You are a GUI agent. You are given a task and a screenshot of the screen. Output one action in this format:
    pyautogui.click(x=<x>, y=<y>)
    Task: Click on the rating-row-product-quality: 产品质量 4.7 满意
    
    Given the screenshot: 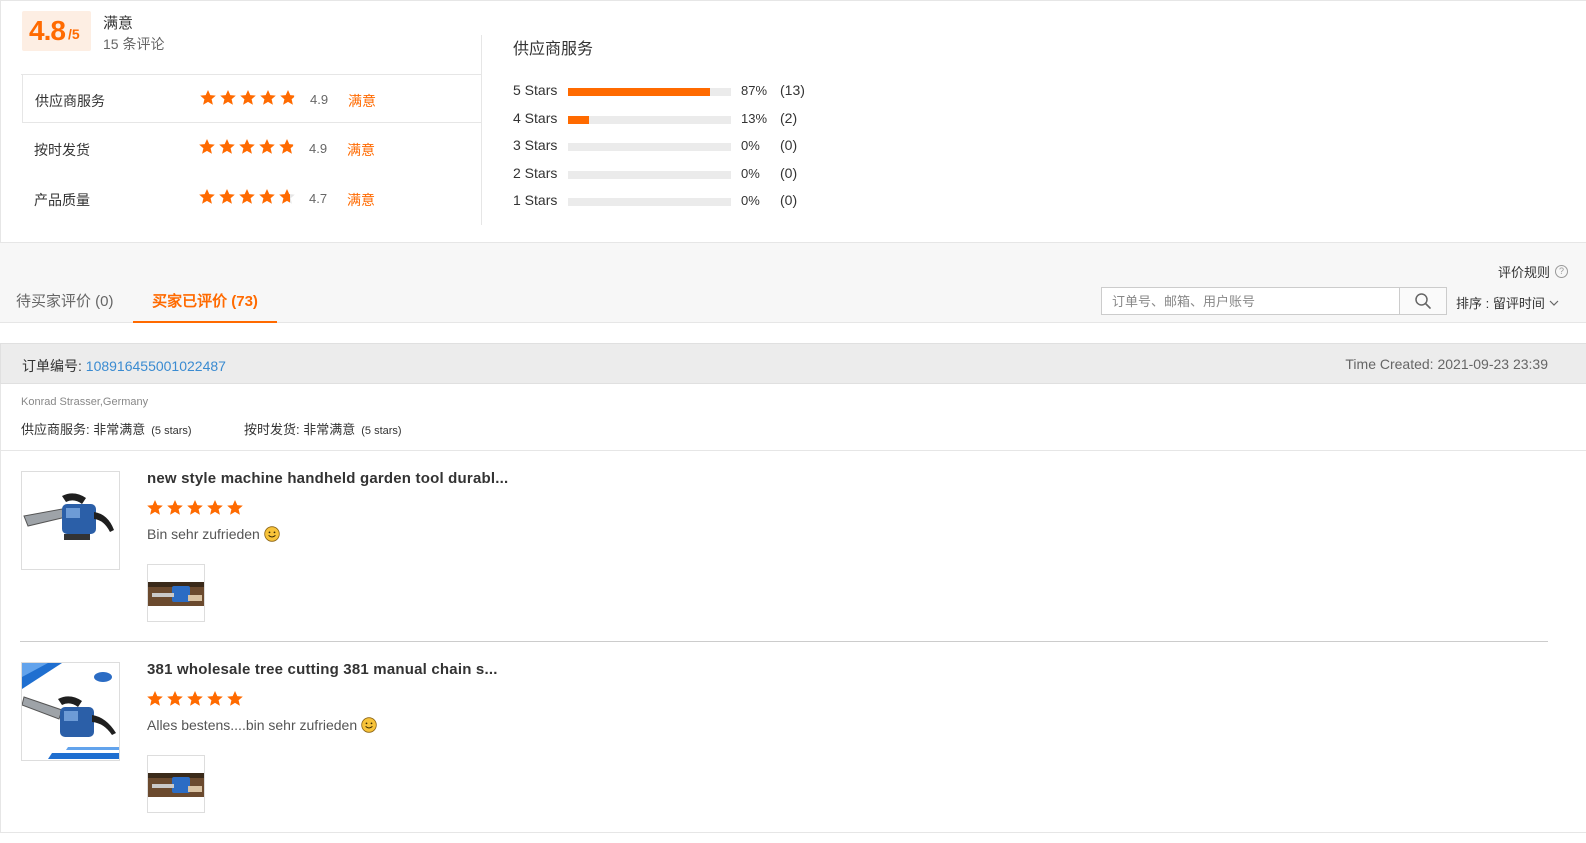 What is the action you would take?
    pyautogui.click(x=251, y=198)
    